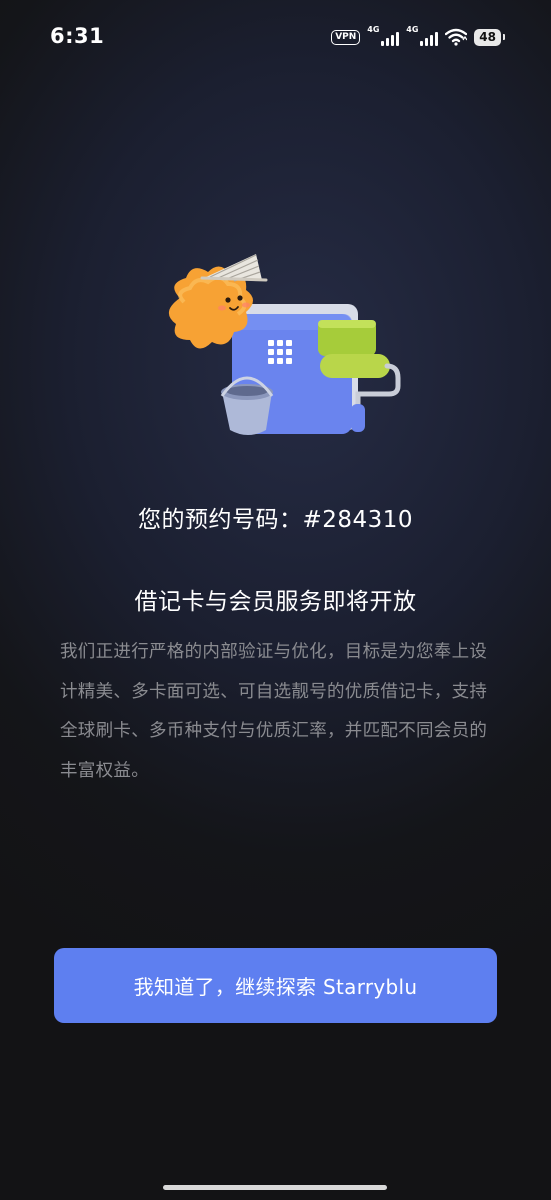 This screenshot has width=551, height=1200. What do you see at coordinates (280, 352) in the screenshot?
I see `card-chip-icon` at bounding box center [280, 352].